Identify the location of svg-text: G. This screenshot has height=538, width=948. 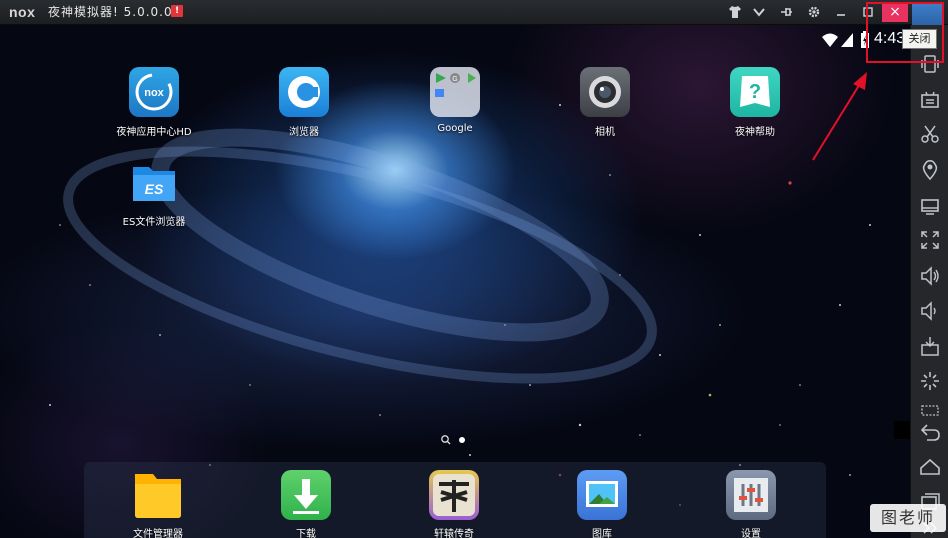
(454, 79).